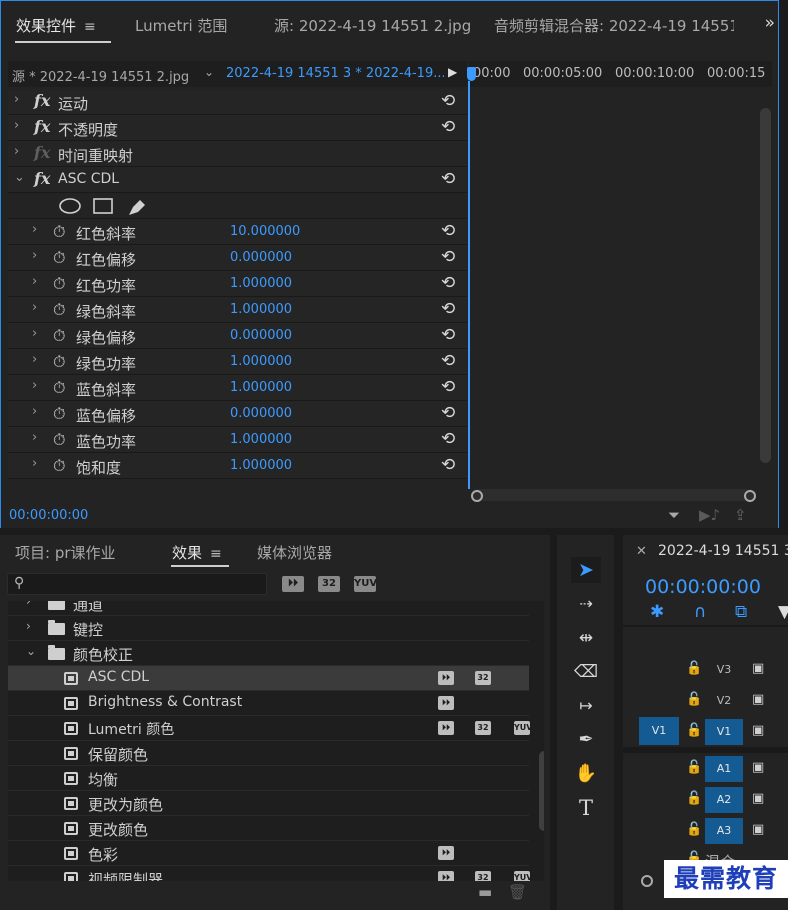  What do you see at coordinates (452, 72) in the screenshot?
I see `play-triangle-icon: ▶` at bounding box center [452, 72].